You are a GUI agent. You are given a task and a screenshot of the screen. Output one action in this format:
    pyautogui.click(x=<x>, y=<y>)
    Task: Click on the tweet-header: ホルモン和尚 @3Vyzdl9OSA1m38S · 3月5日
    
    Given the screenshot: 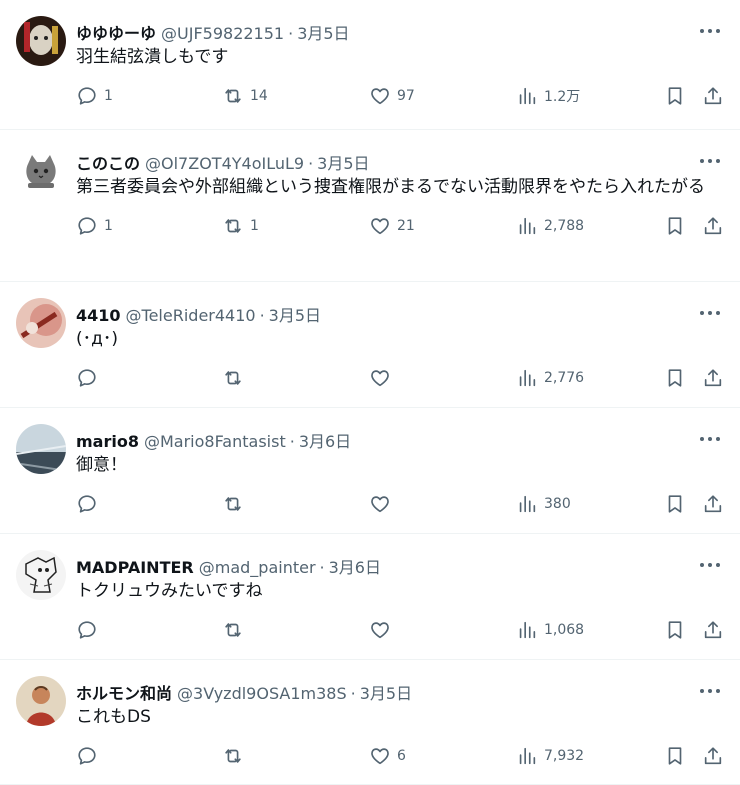 What is the action you would take?
    pyautogui.click(x=400, y=682)
    